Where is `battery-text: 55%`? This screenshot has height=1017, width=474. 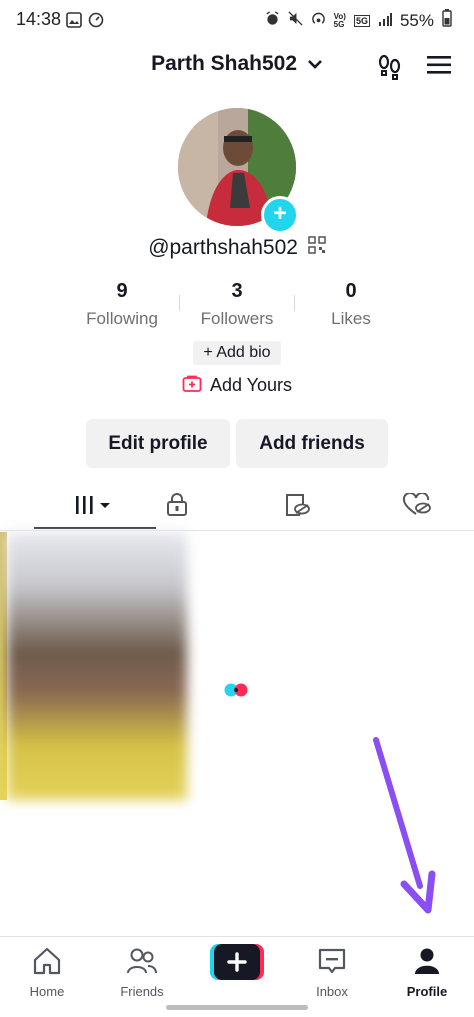
battery-text: 55% is located at coordinates (416, 20).